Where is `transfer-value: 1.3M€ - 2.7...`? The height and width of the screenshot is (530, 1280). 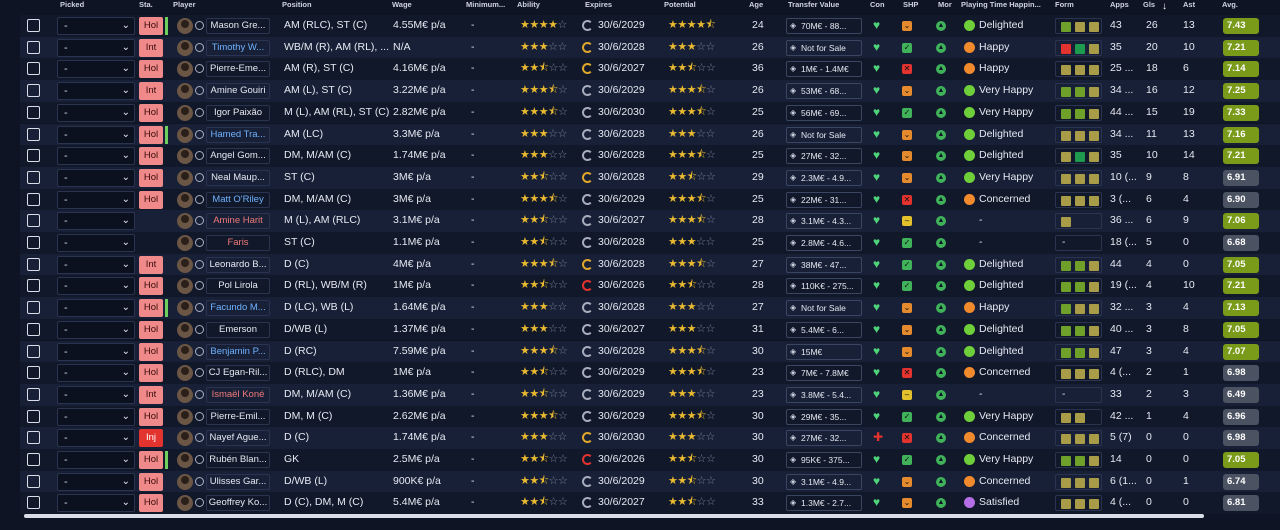 transfer-value: 1.3M€ - 2.7... is located at coordinates (824, 503).